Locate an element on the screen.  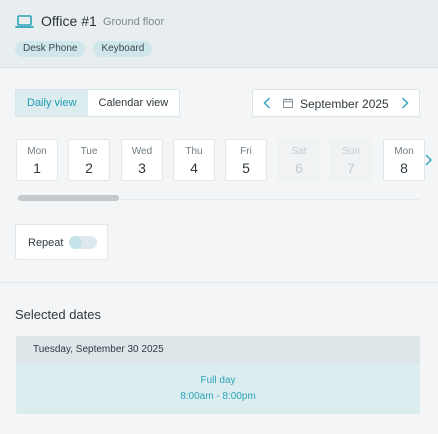
month-label: September 2025 is located at coordinates (344, 104).